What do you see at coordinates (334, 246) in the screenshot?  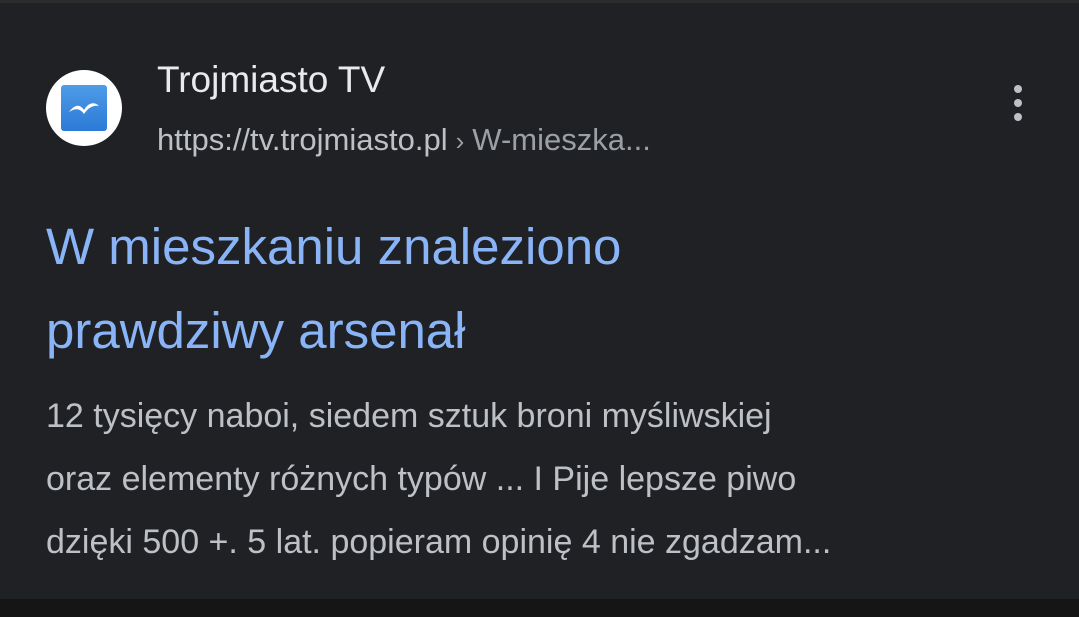 I see `title-line-1: W mieszkaniu znaleziono` at bounding box center [334, 246].